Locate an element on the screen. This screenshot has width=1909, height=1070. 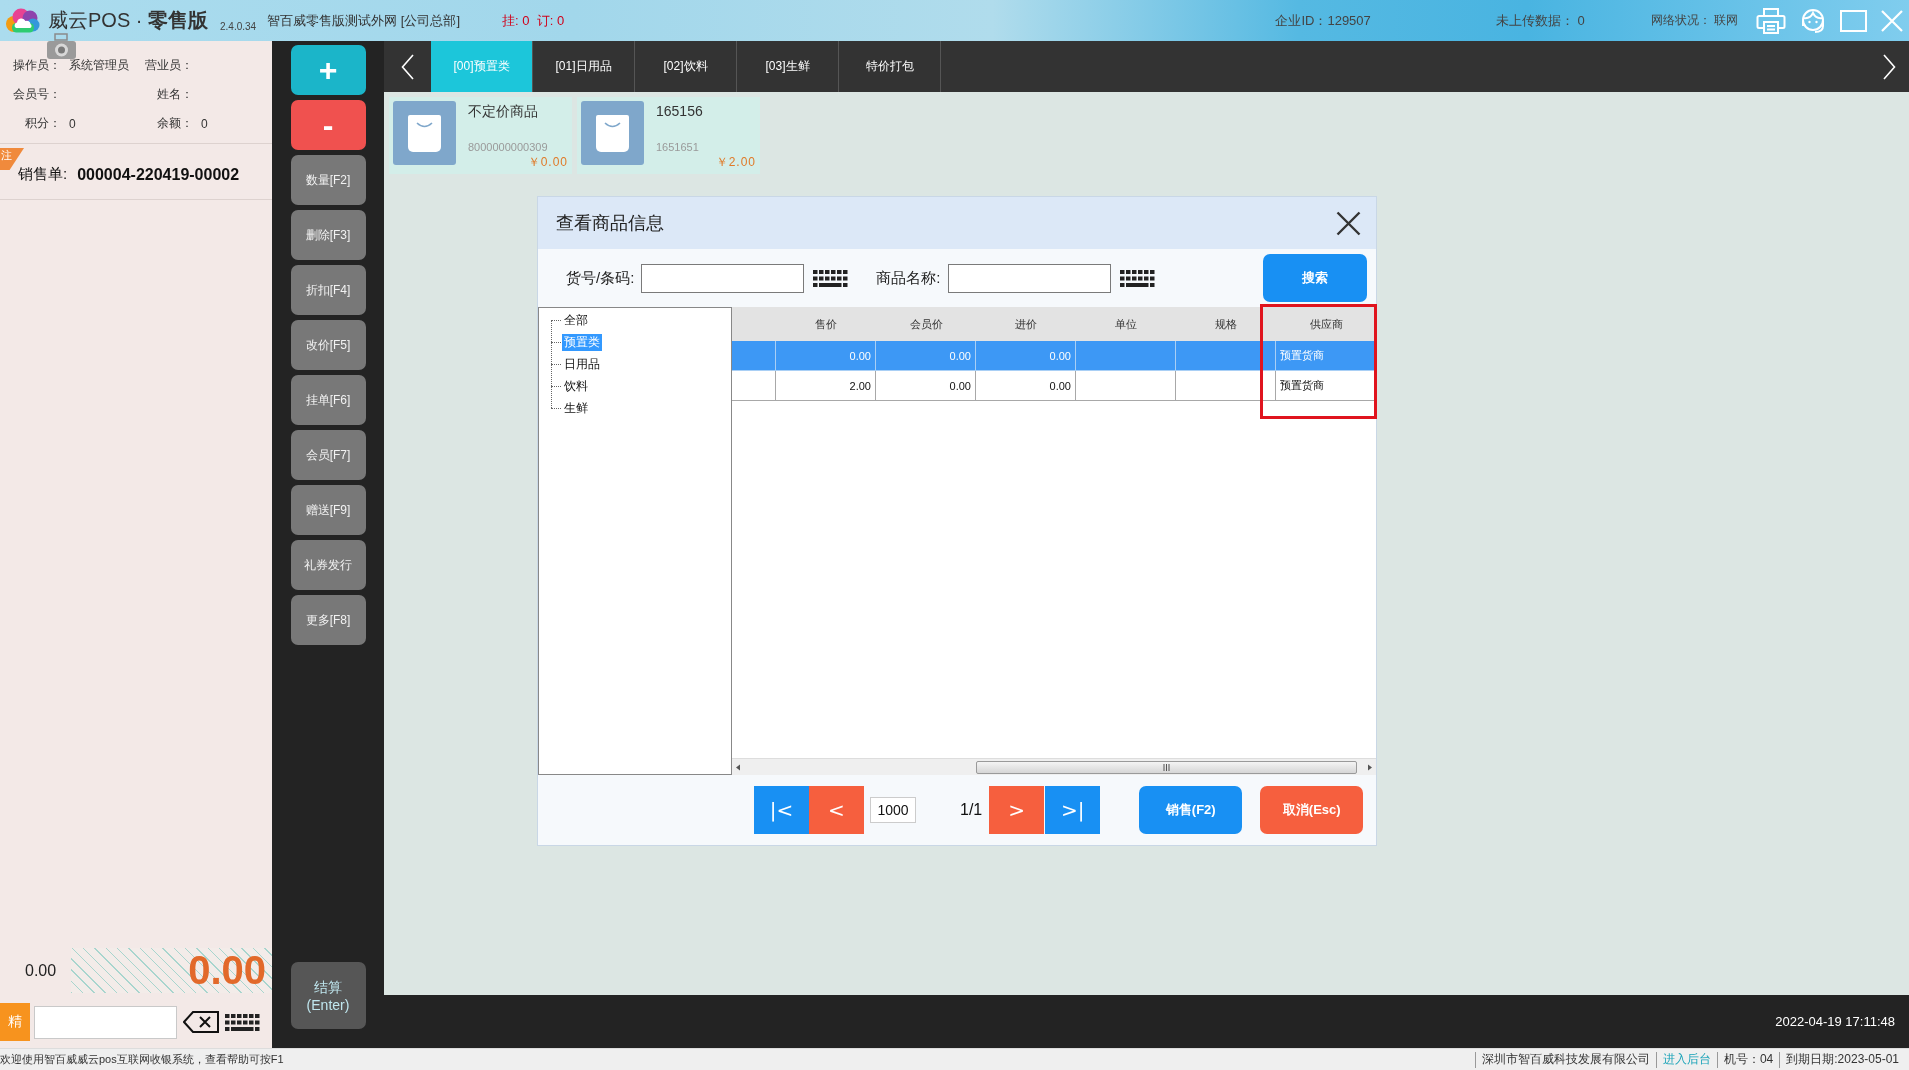
function-button: - is located at coordinates (328, 125).